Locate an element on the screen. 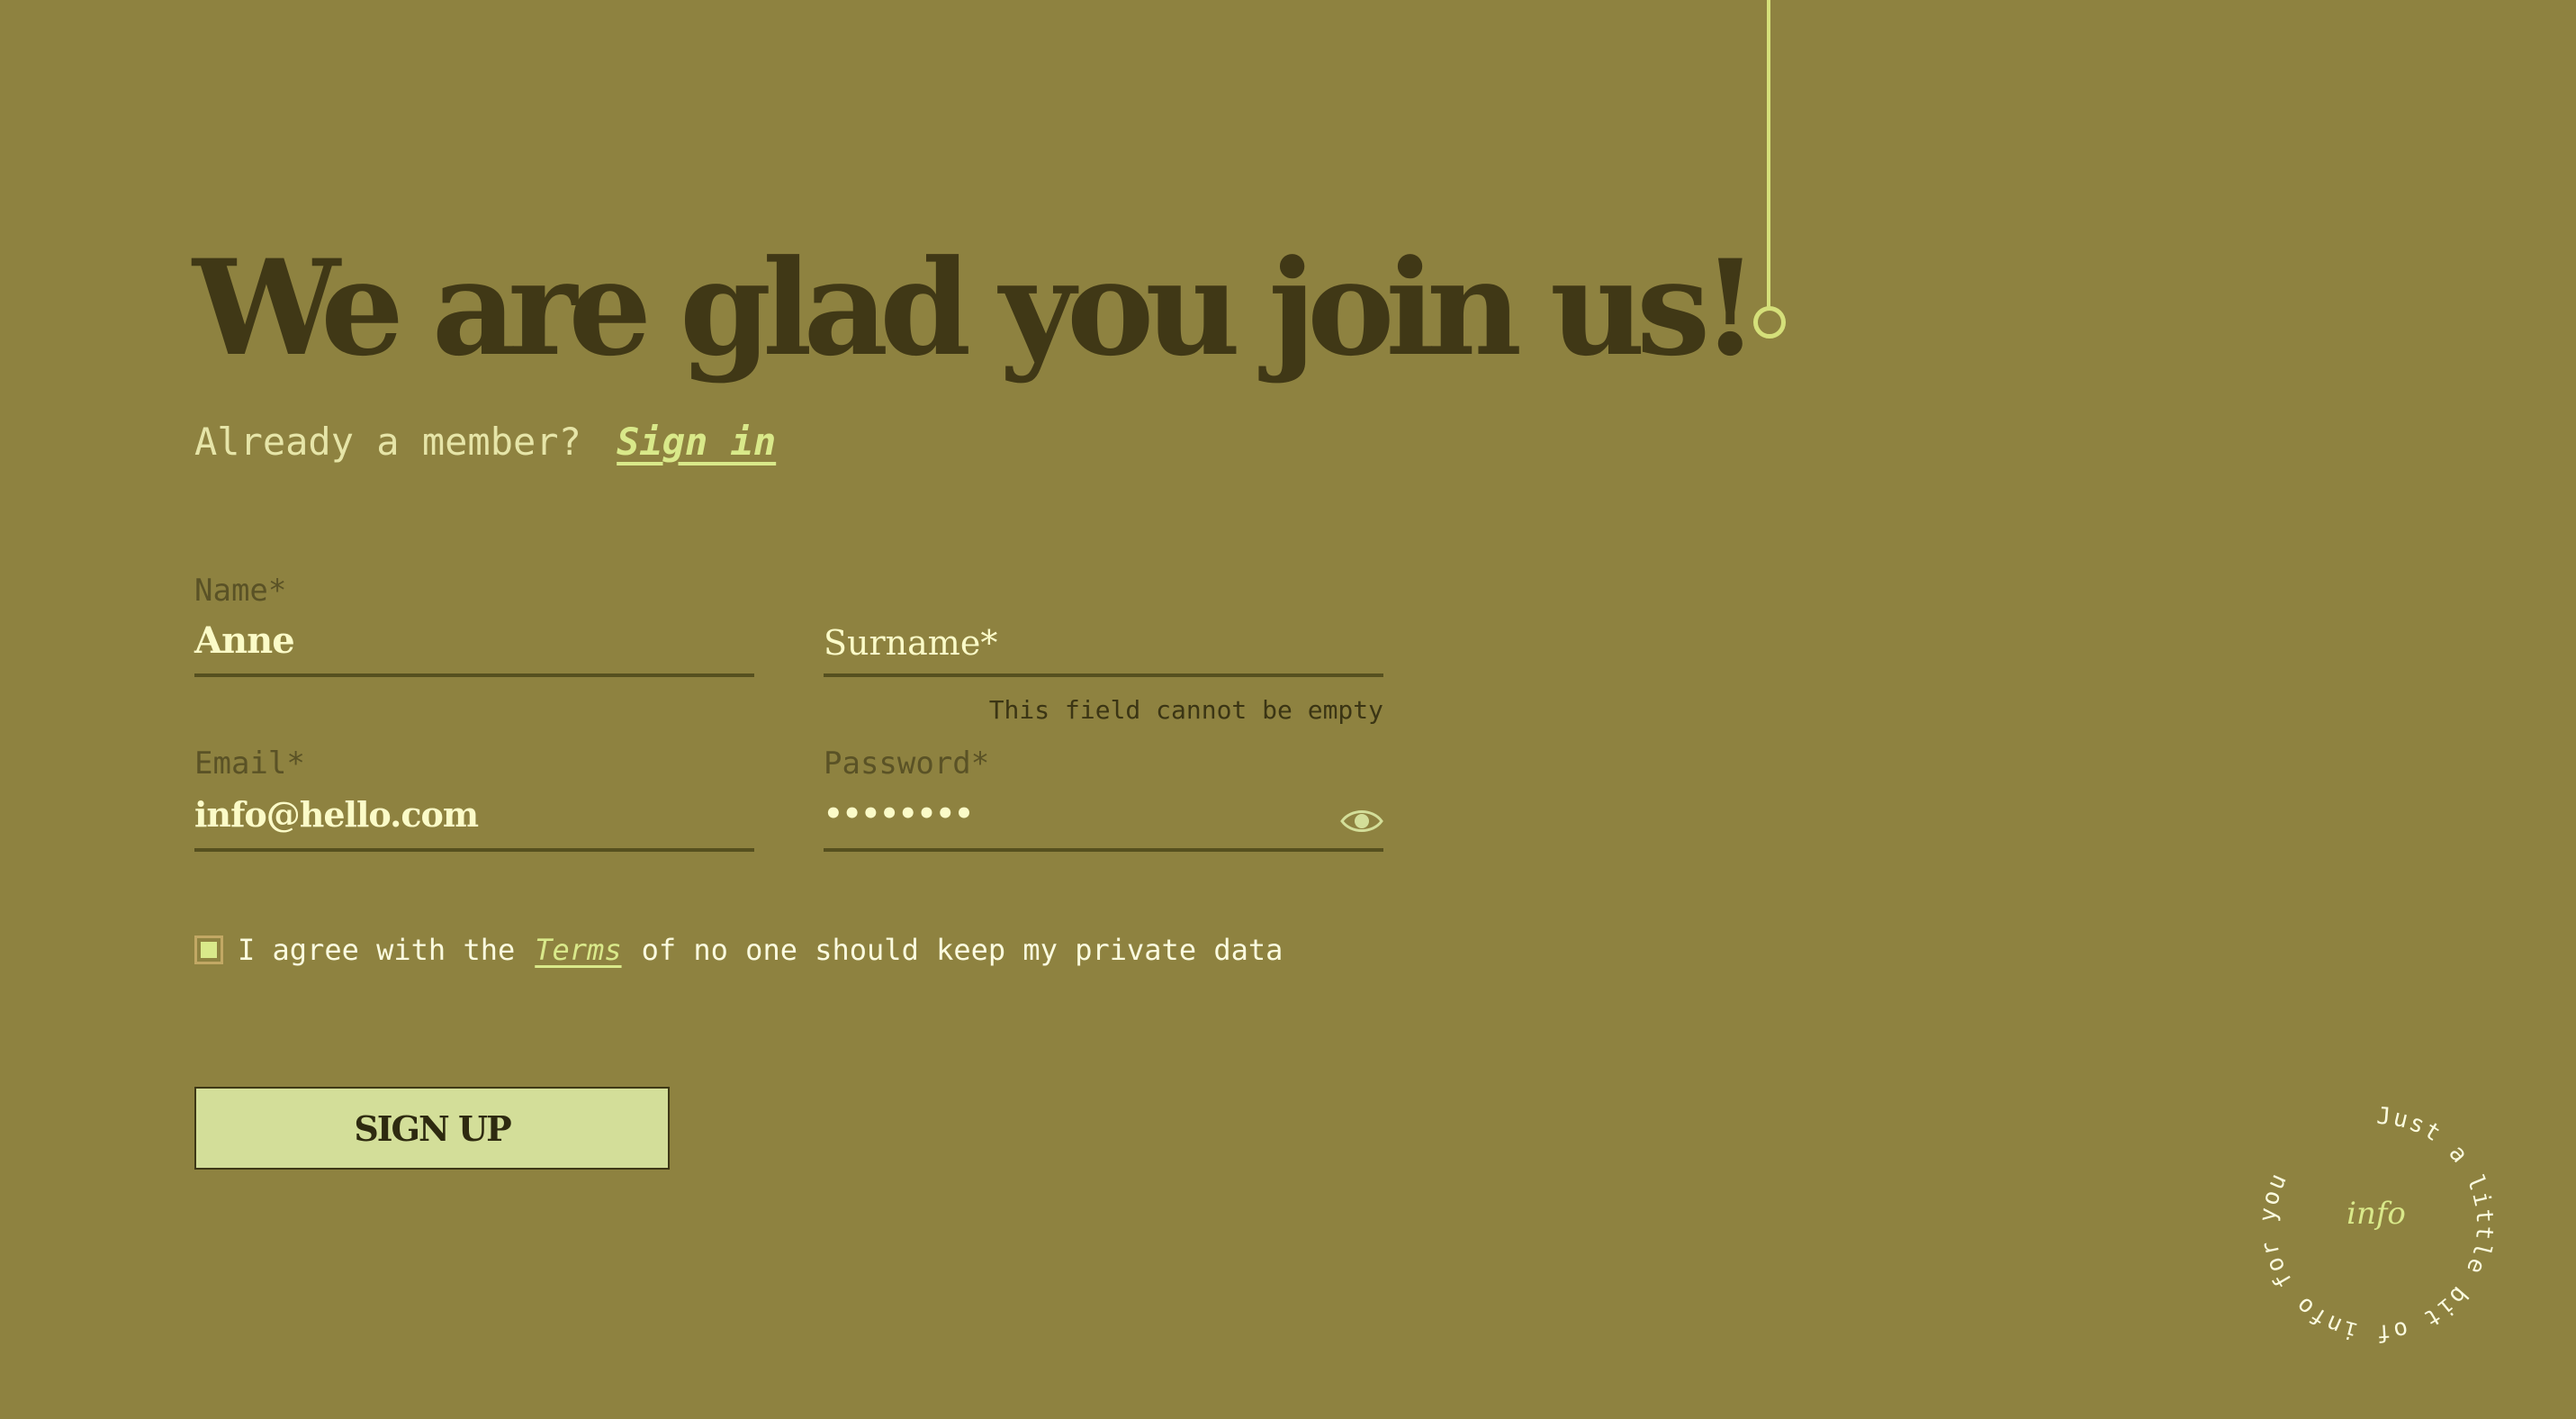 This screenshot has height=1419, width=2576. terms-link: Terms is located at coordinates (578, 950).